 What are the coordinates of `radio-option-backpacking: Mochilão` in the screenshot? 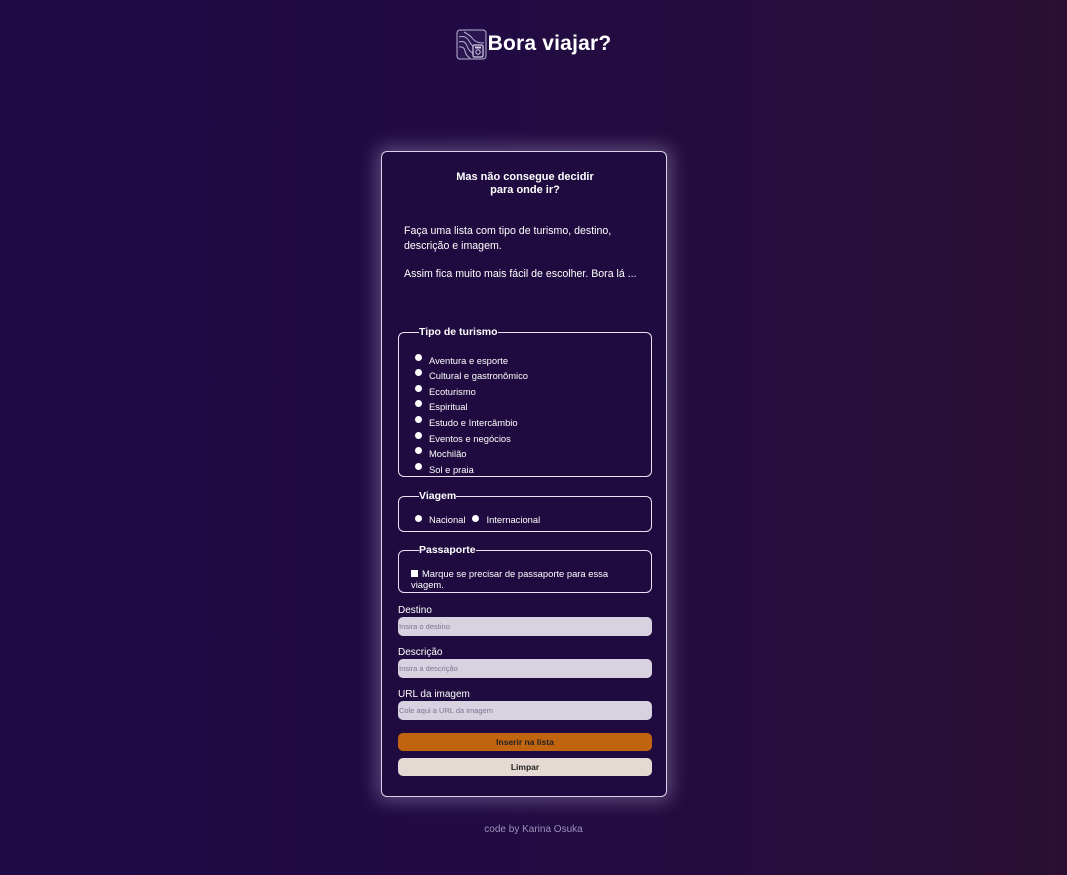 It's located at (441, 454).